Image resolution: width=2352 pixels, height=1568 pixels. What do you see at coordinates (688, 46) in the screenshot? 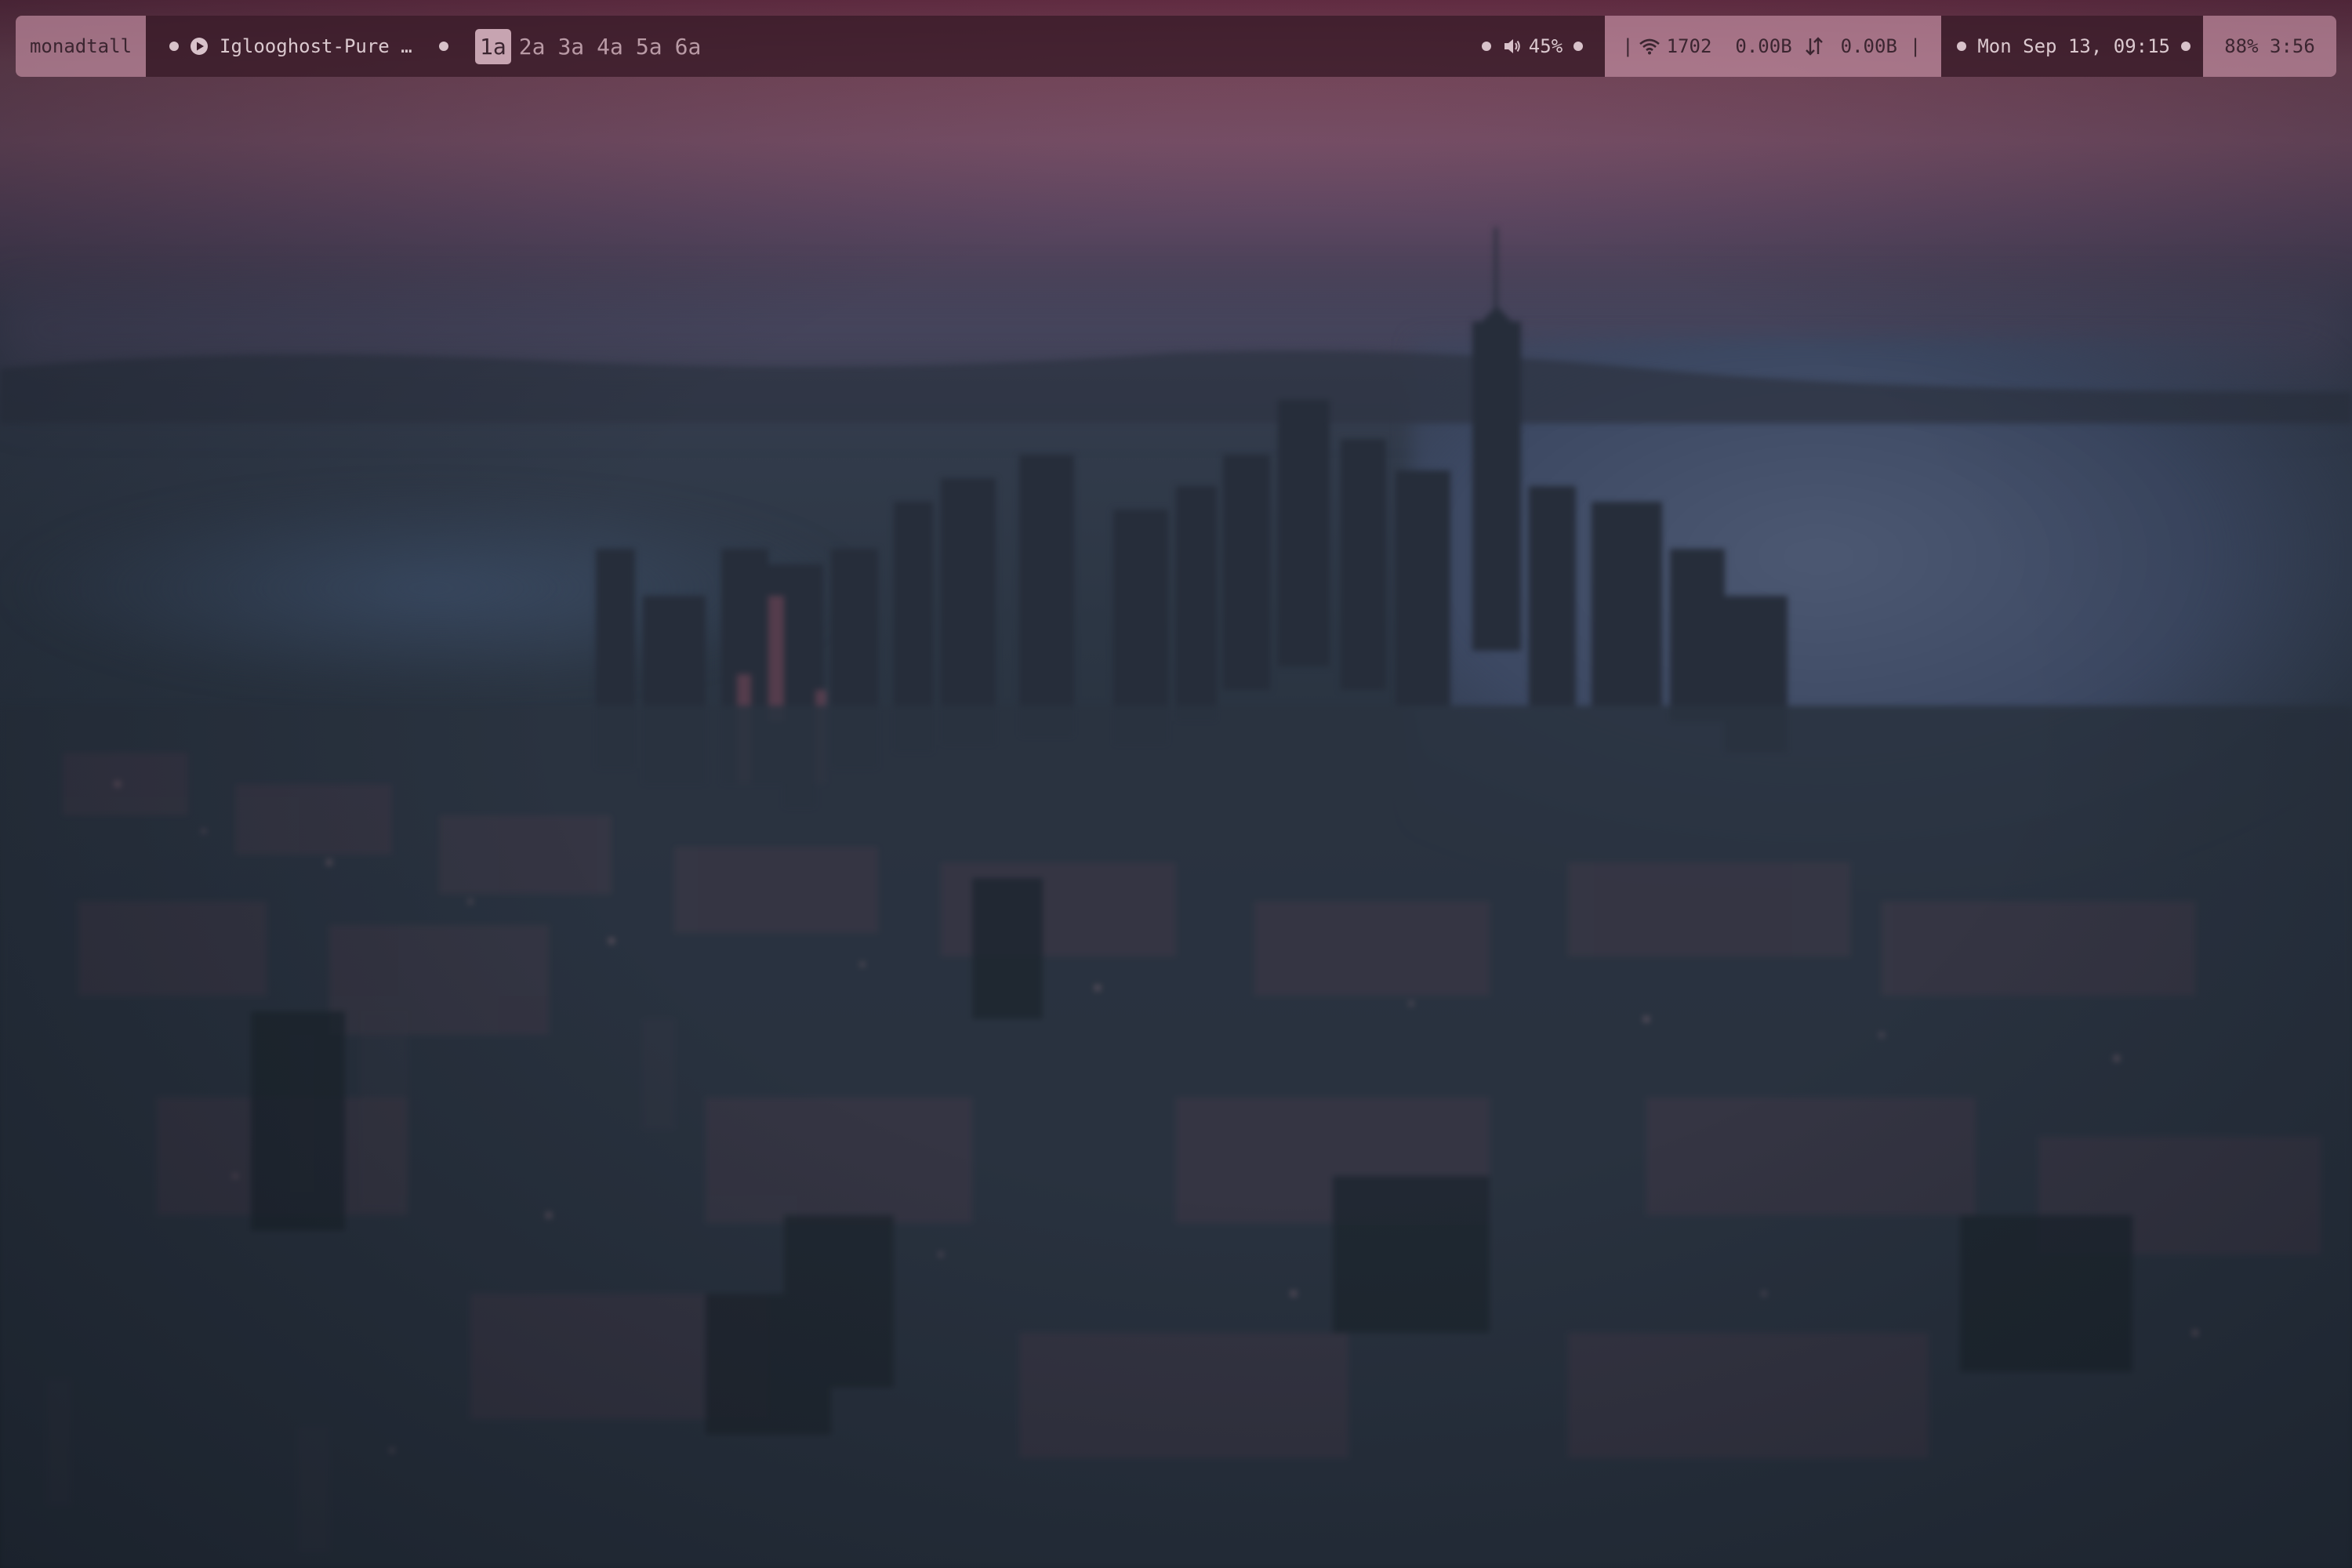
I see `group-6a: 6a` at bounding box center [688, 46].